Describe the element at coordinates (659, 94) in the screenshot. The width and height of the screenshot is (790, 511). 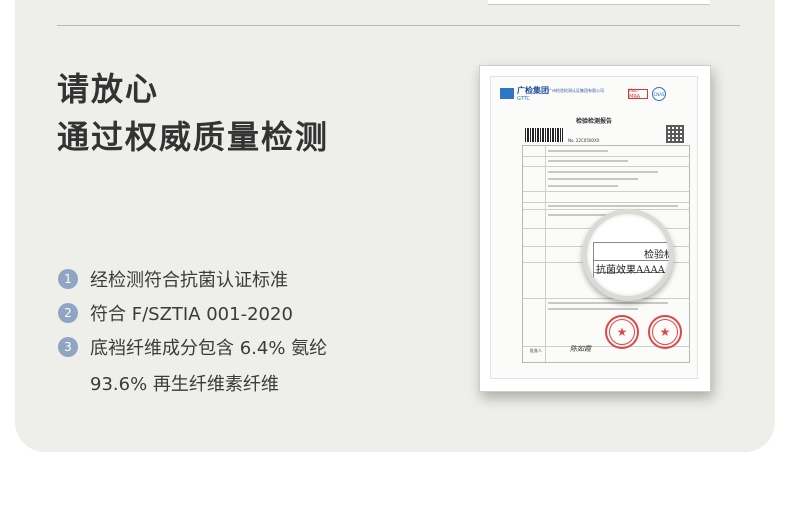
I see `cnas-badge-icon: CNAS` at that location.